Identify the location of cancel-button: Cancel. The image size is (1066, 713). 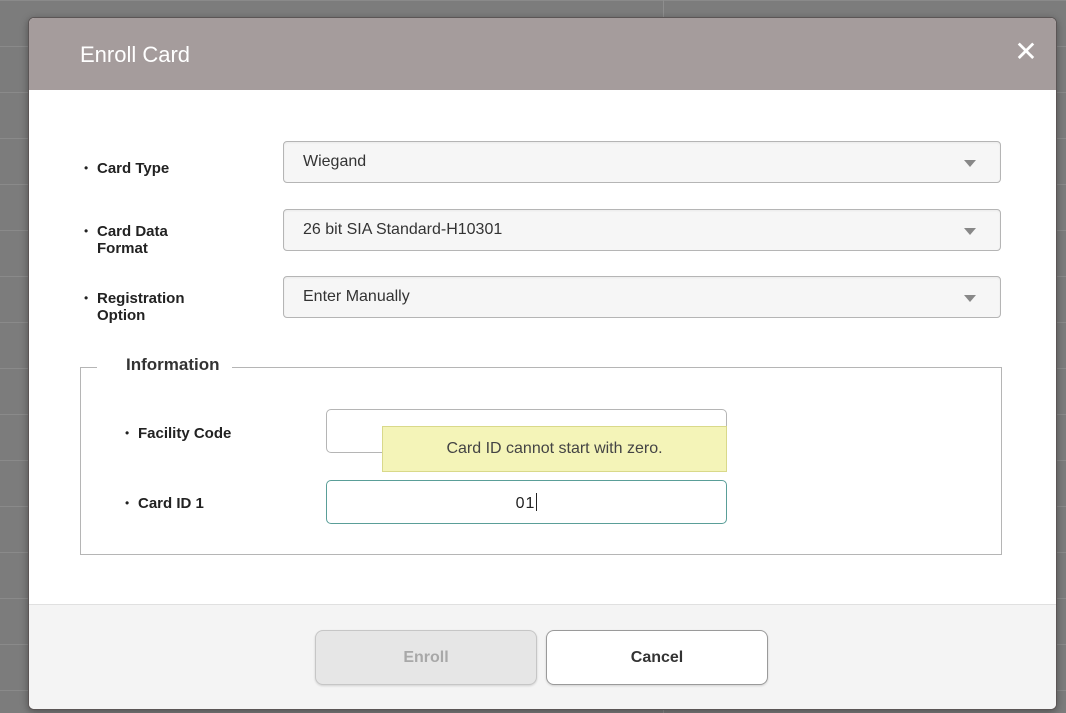
(657, 657).